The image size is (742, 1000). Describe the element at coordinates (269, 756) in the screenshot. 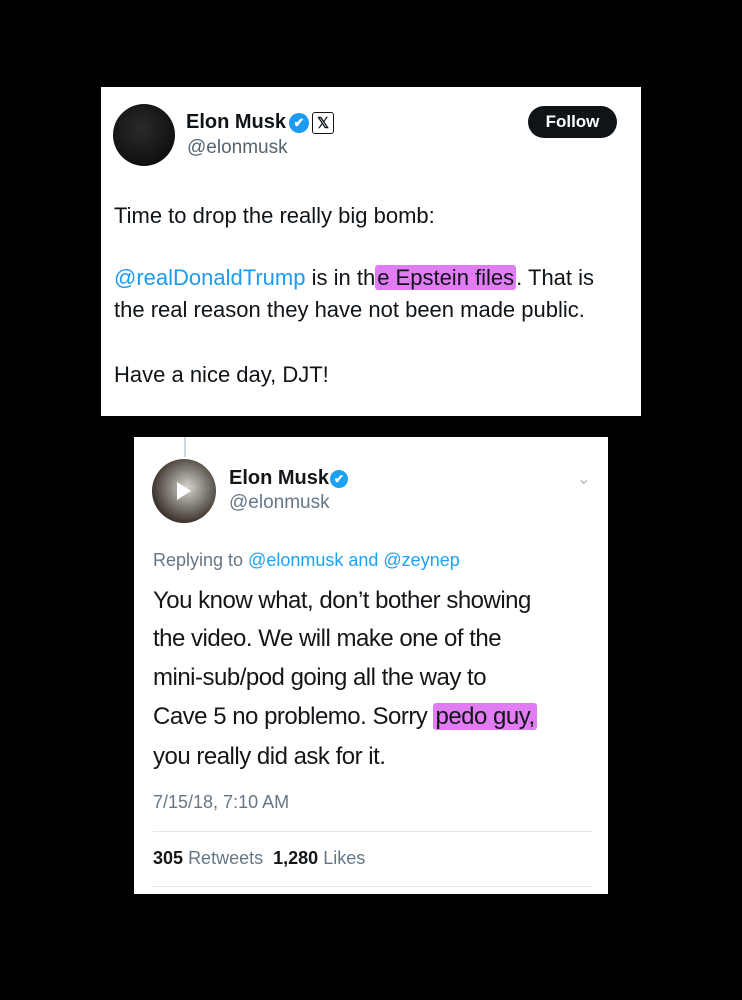

I see `tweet-text-line: you really did ask for it.` at that location.